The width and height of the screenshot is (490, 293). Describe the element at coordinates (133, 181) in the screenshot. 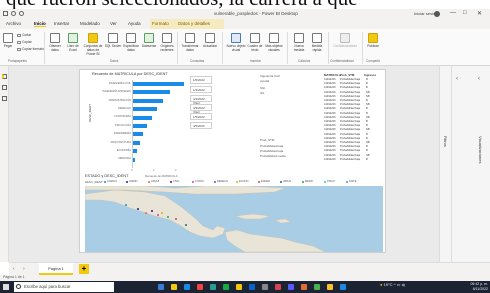

I see `legend-item: ADMIN` at that location.